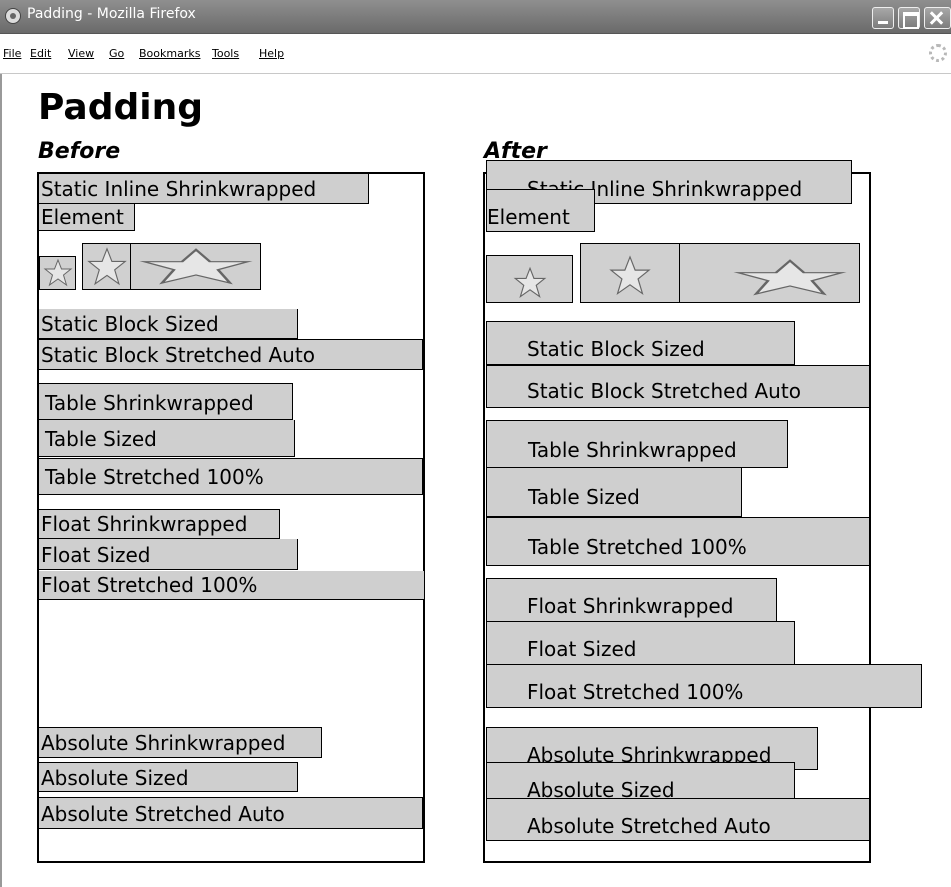 Image resolution: width=951 pixels, height=887 pixels. Describe the element at coordinates (540, 210) in the screenshot. I see `static-inline-line2-padded: Element` at that location.